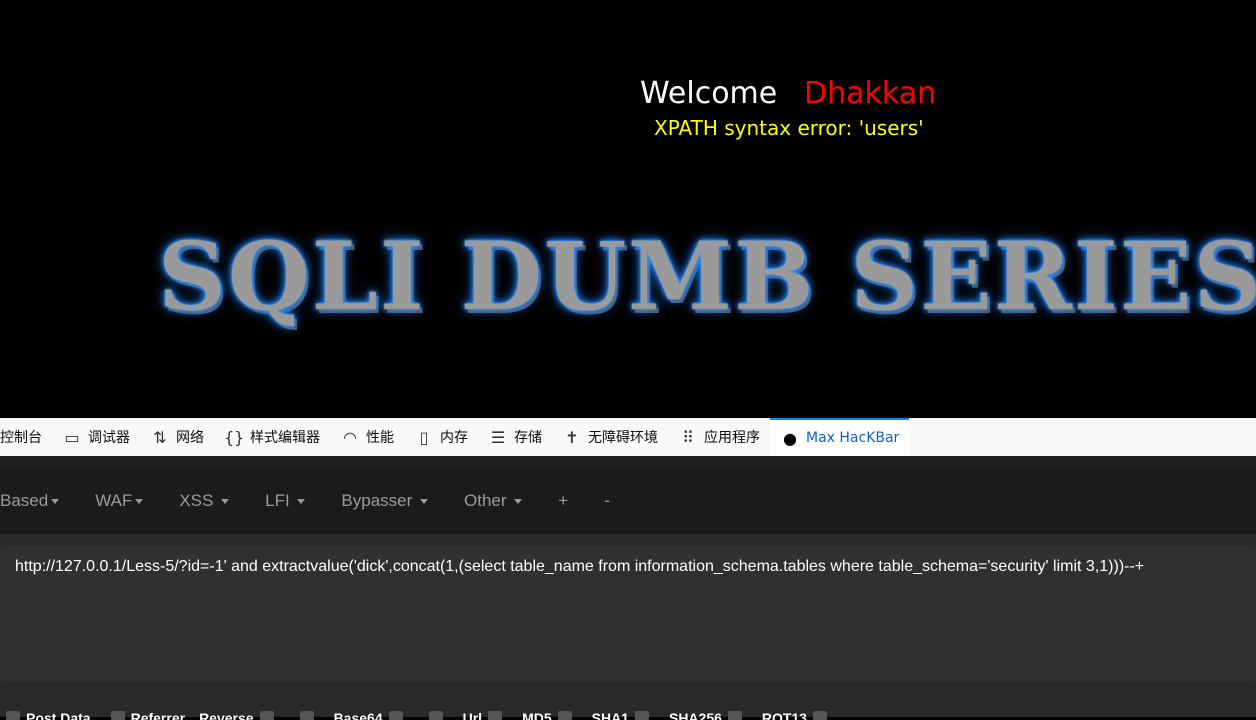 The width and height of the screenshot is (1256, 720). I want to click on option-label: Base64, so click(358, 715).